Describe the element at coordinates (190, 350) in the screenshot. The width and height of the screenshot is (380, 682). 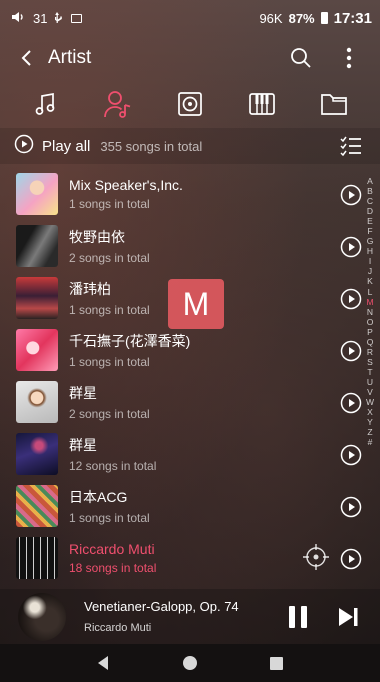
I see `artist-row: 千石撫子(花澤香菜) 1 songs in total` at that location.